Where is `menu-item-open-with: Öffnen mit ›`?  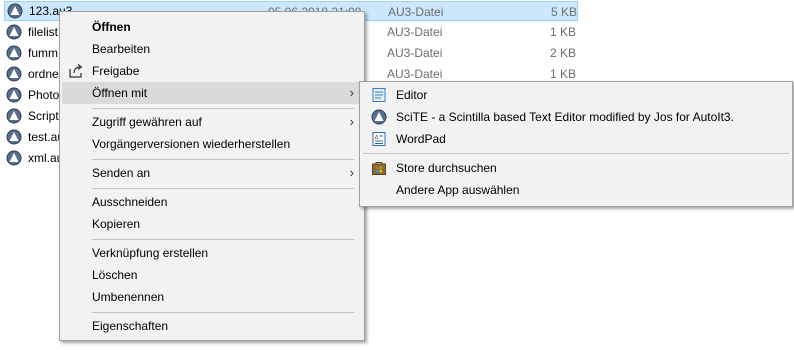
menu-item-open-with: Öffnen mit › is located at coordinates (212, 93).